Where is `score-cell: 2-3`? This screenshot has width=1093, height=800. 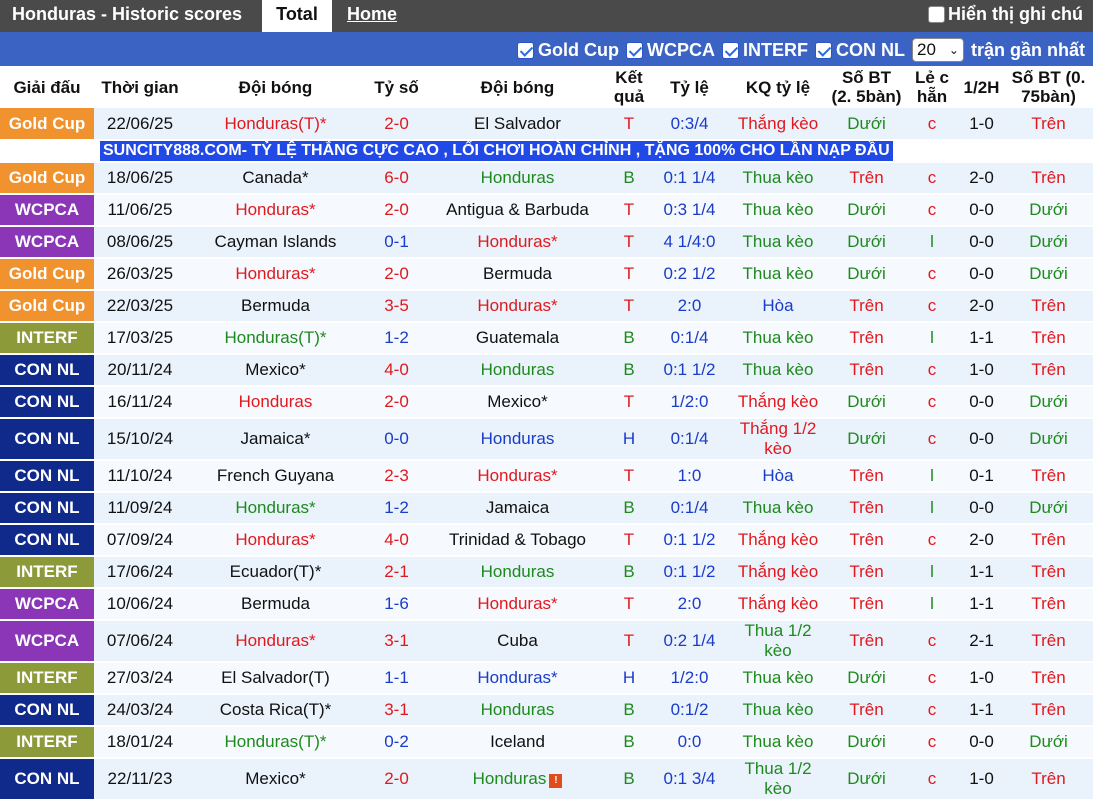
score-cell: 2-3 is located at coordinates (396, 476).